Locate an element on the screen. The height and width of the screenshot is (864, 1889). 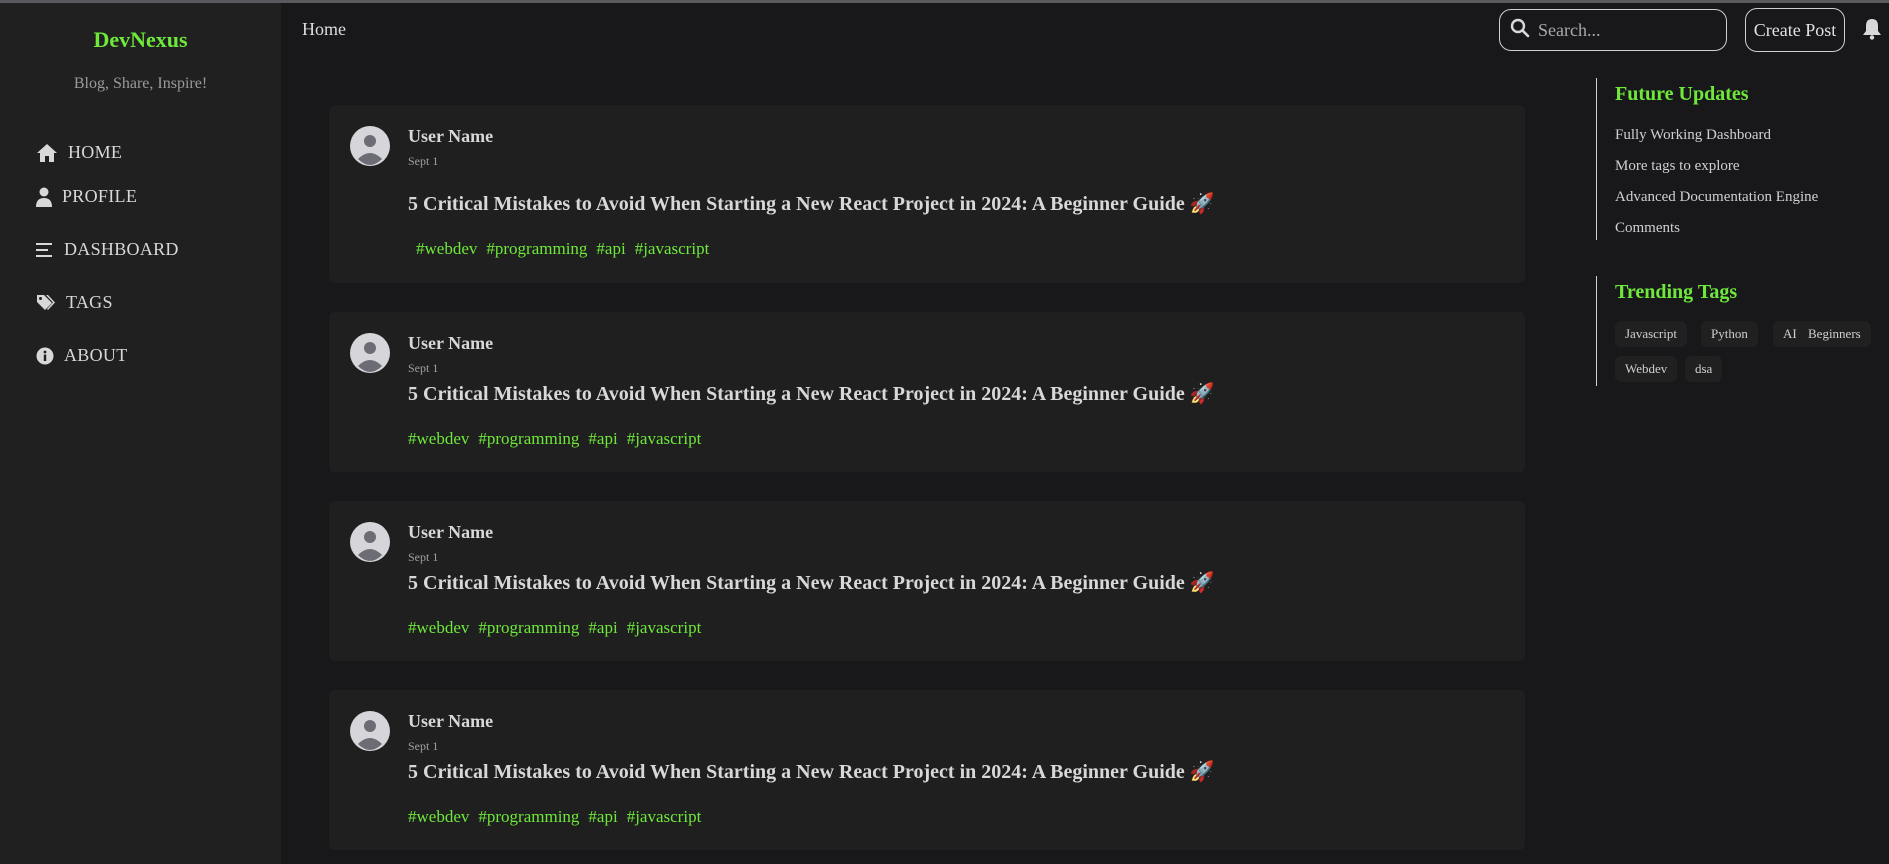
search-box is located at coordinates (1613, 30).